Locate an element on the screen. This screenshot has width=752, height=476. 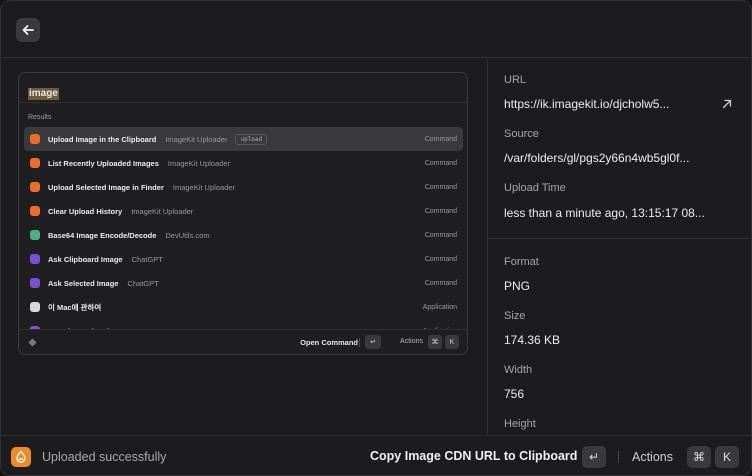
status-message: Uploaded successfully is located at coordinates (104, 457).